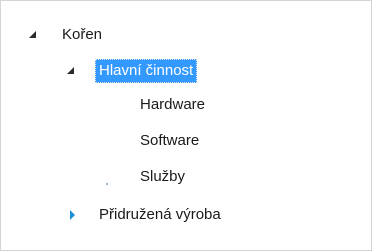  Describe the element at coordinates (73, 215) in the screenshot. I see `collapsed-arrow-icon` at that location.